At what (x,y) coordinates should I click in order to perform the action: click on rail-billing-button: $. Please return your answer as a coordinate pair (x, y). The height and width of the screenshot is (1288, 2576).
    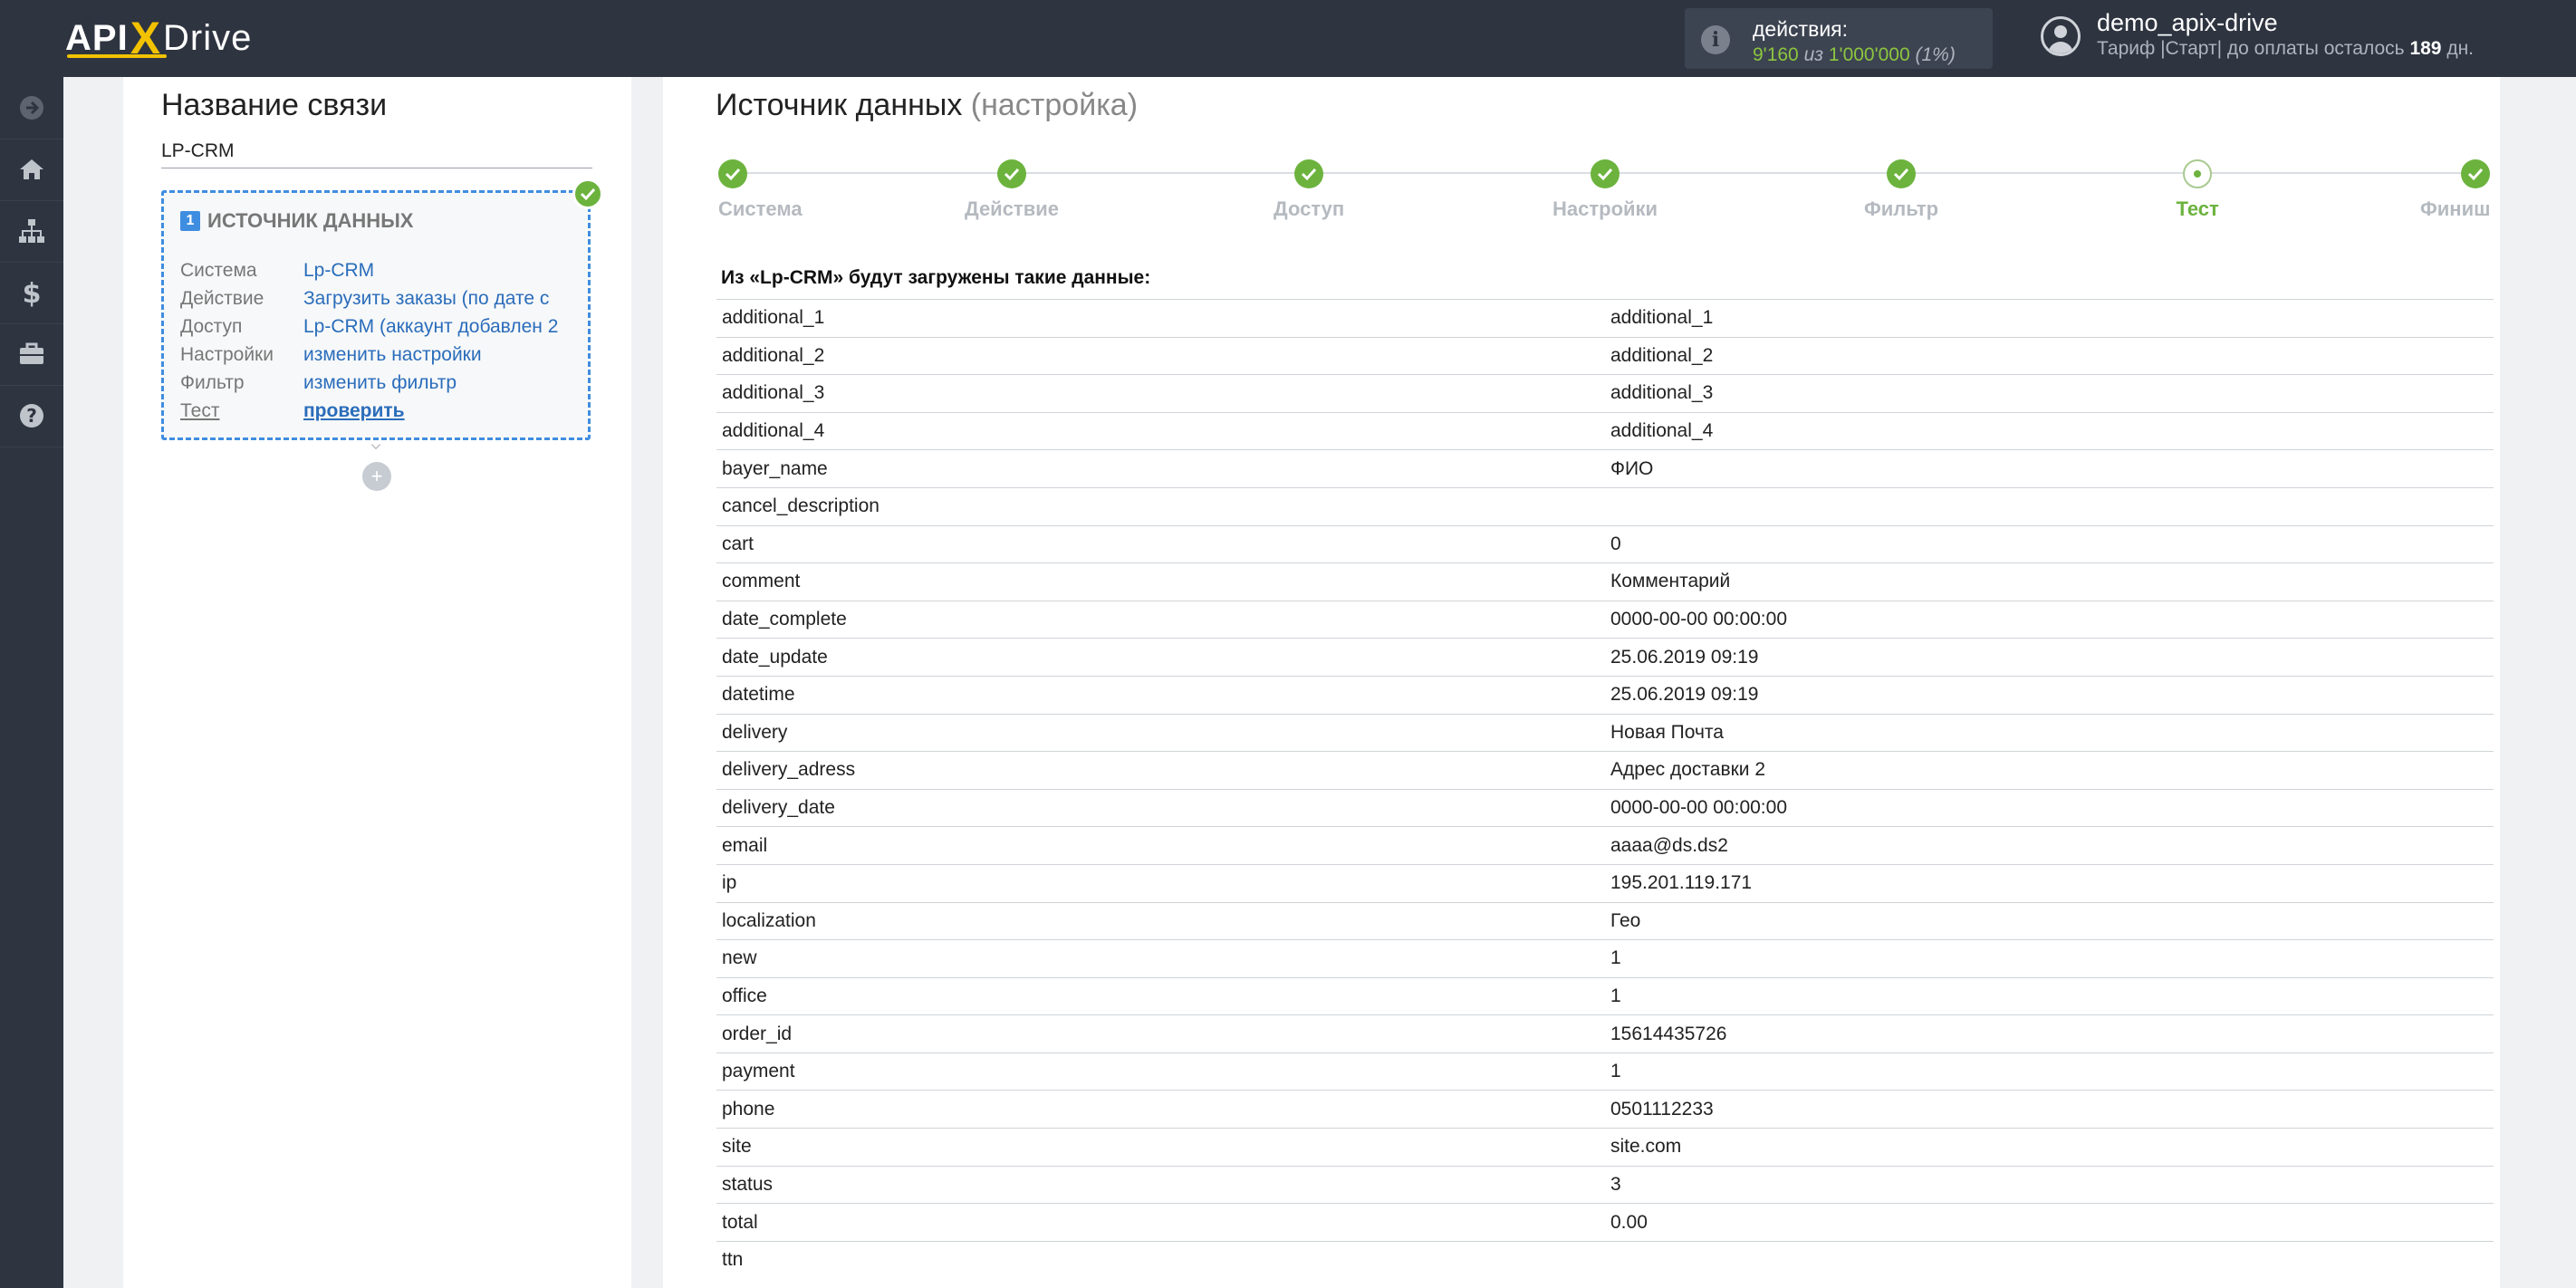
    Looking at the image, I should click on (31, 293).